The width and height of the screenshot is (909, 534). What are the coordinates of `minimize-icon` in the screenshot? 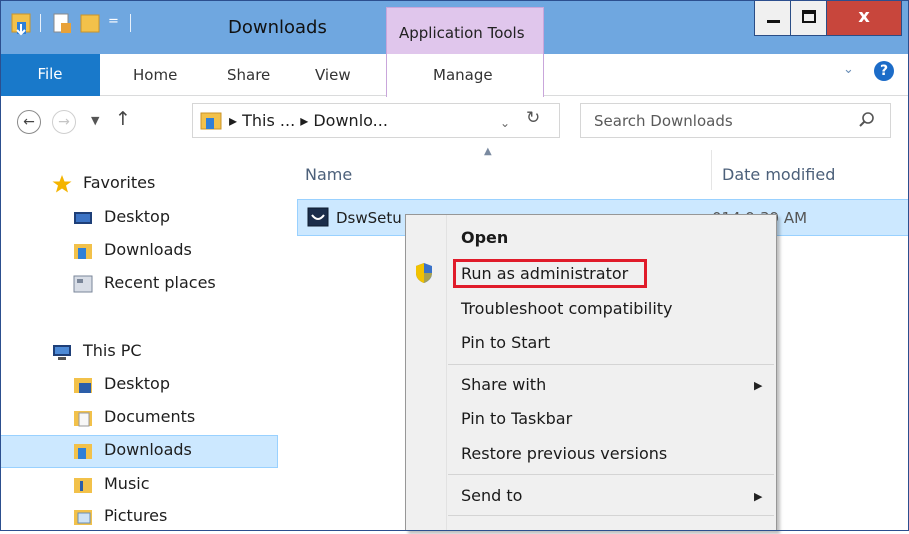 It's located at (773, 21).